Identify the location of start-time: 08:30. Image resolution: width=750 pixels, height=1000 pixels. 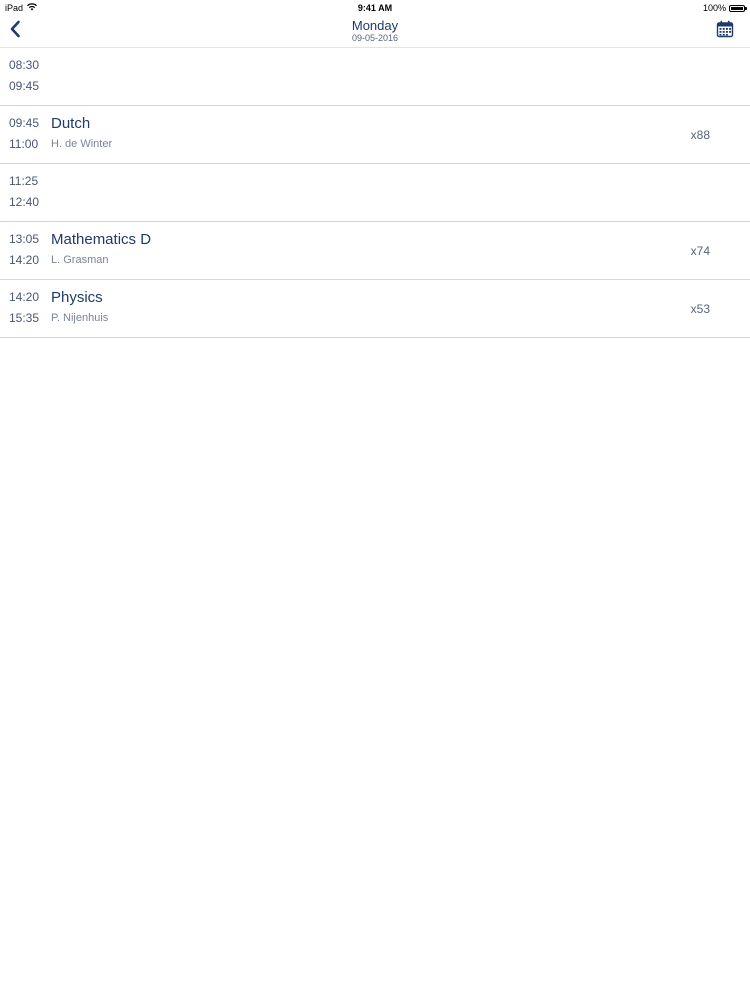
(24, 65).